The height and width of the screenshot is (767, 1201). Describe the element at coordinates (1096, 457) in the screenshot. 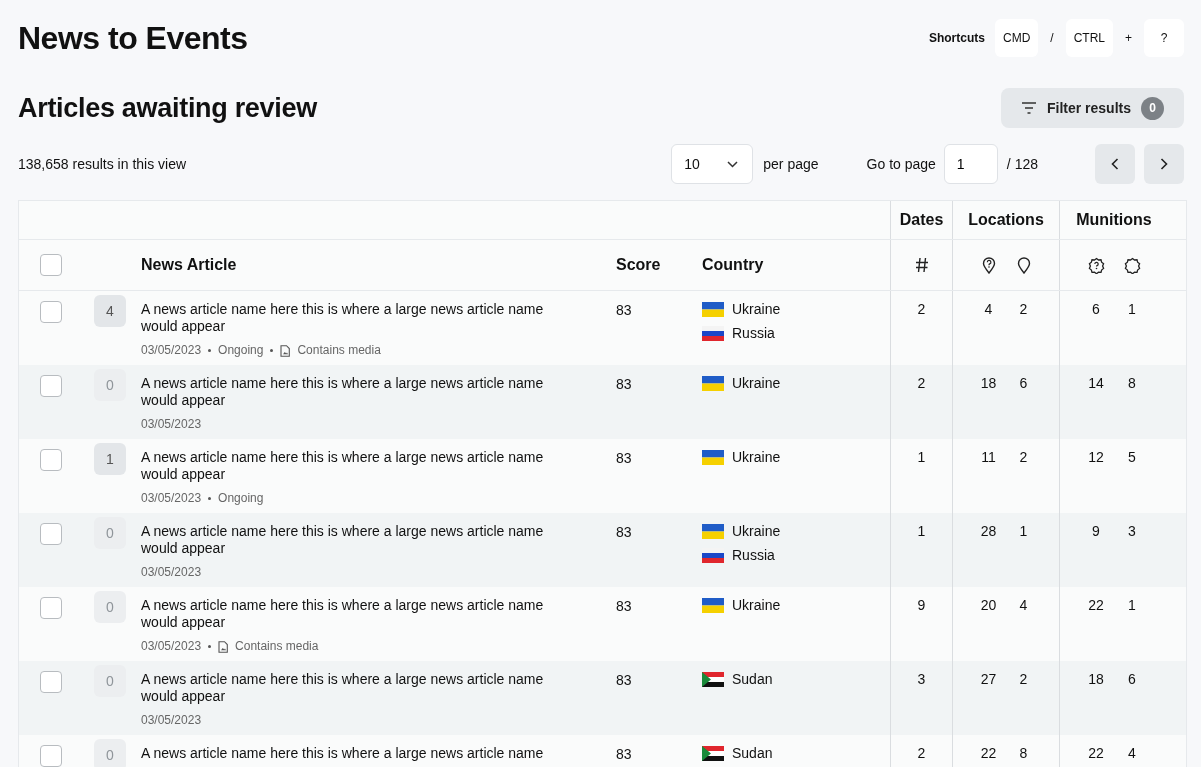

I see `munition-count: 12` at that location.